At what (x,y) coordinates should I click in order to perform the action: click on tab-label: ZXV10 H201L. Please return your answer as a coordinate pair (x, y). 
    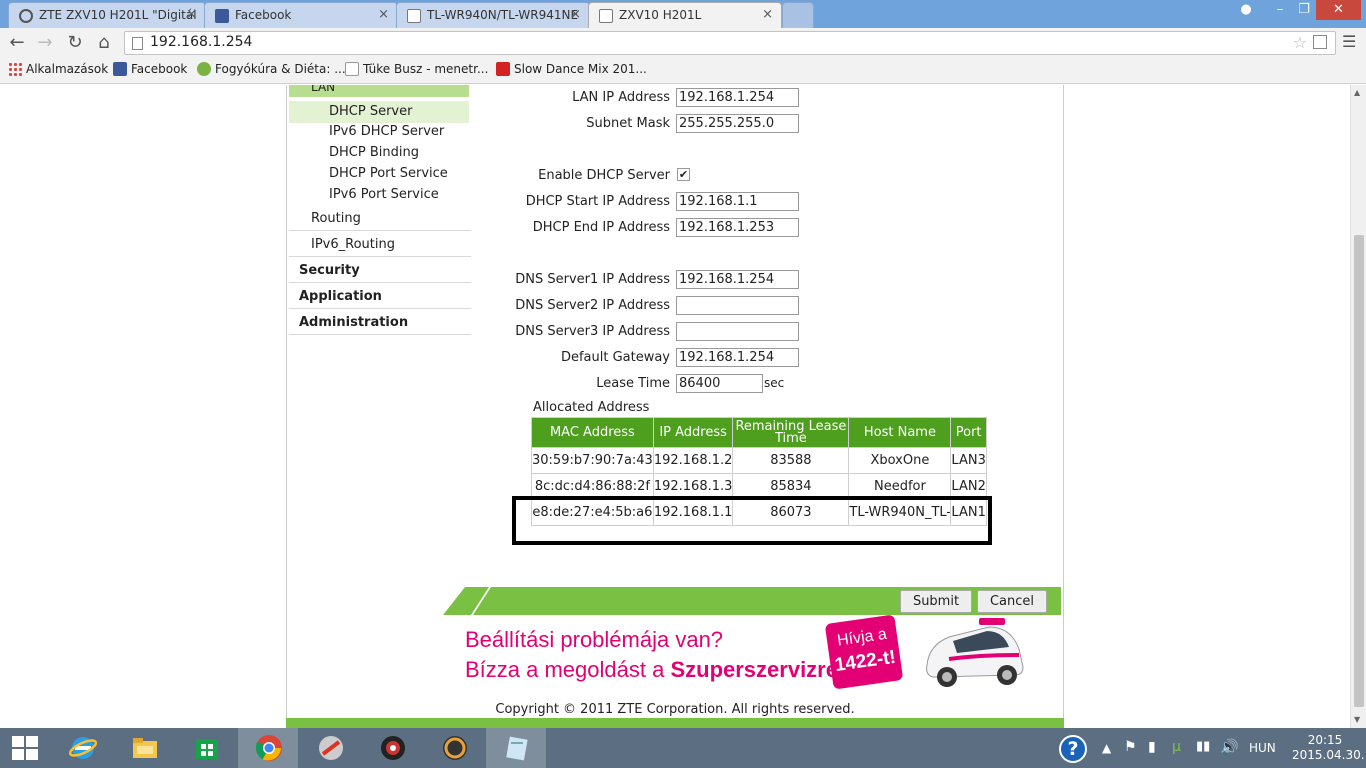
    Looking at the image, I should click on (660, 15).